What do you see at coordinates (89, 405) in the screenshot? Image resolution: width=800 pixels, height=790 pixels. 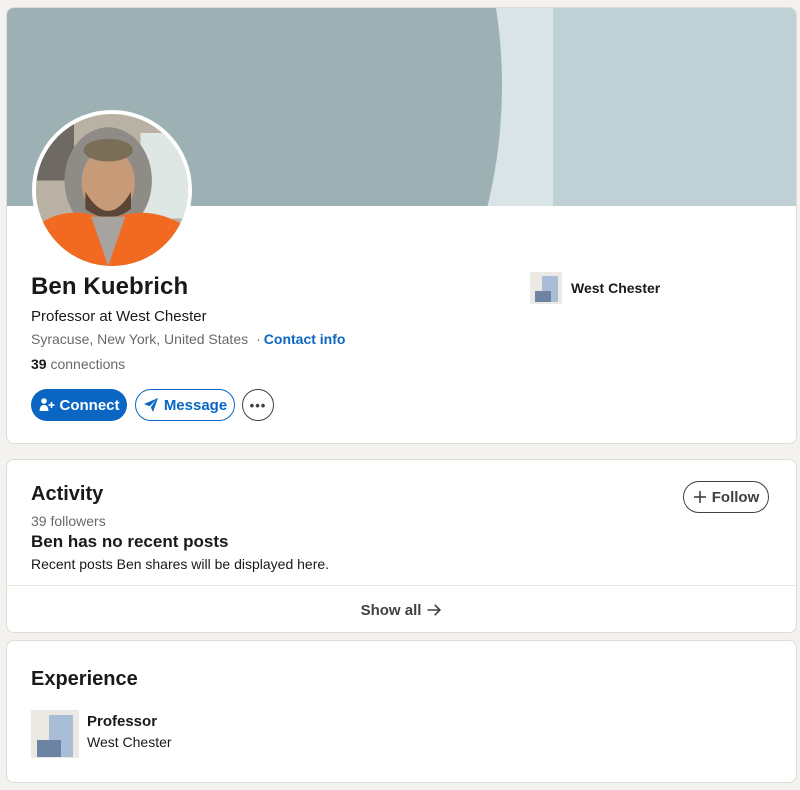 I see `connect-label: Connect` at bounding box center [89, 405].